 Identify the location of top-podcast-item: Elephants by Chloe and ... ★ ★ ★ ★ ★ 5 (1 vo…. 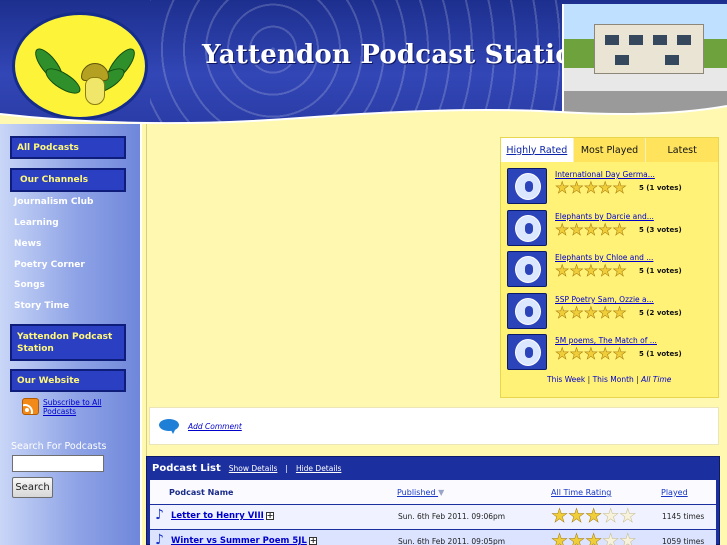
(611, 270).